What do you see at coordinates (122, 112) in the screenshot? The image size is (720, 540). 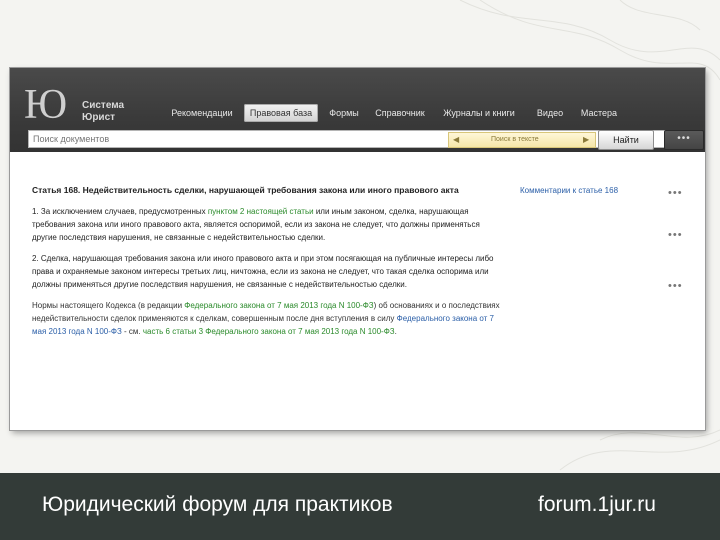 I see `logo-text: Система Юрист` at bounding box center [122, 112].